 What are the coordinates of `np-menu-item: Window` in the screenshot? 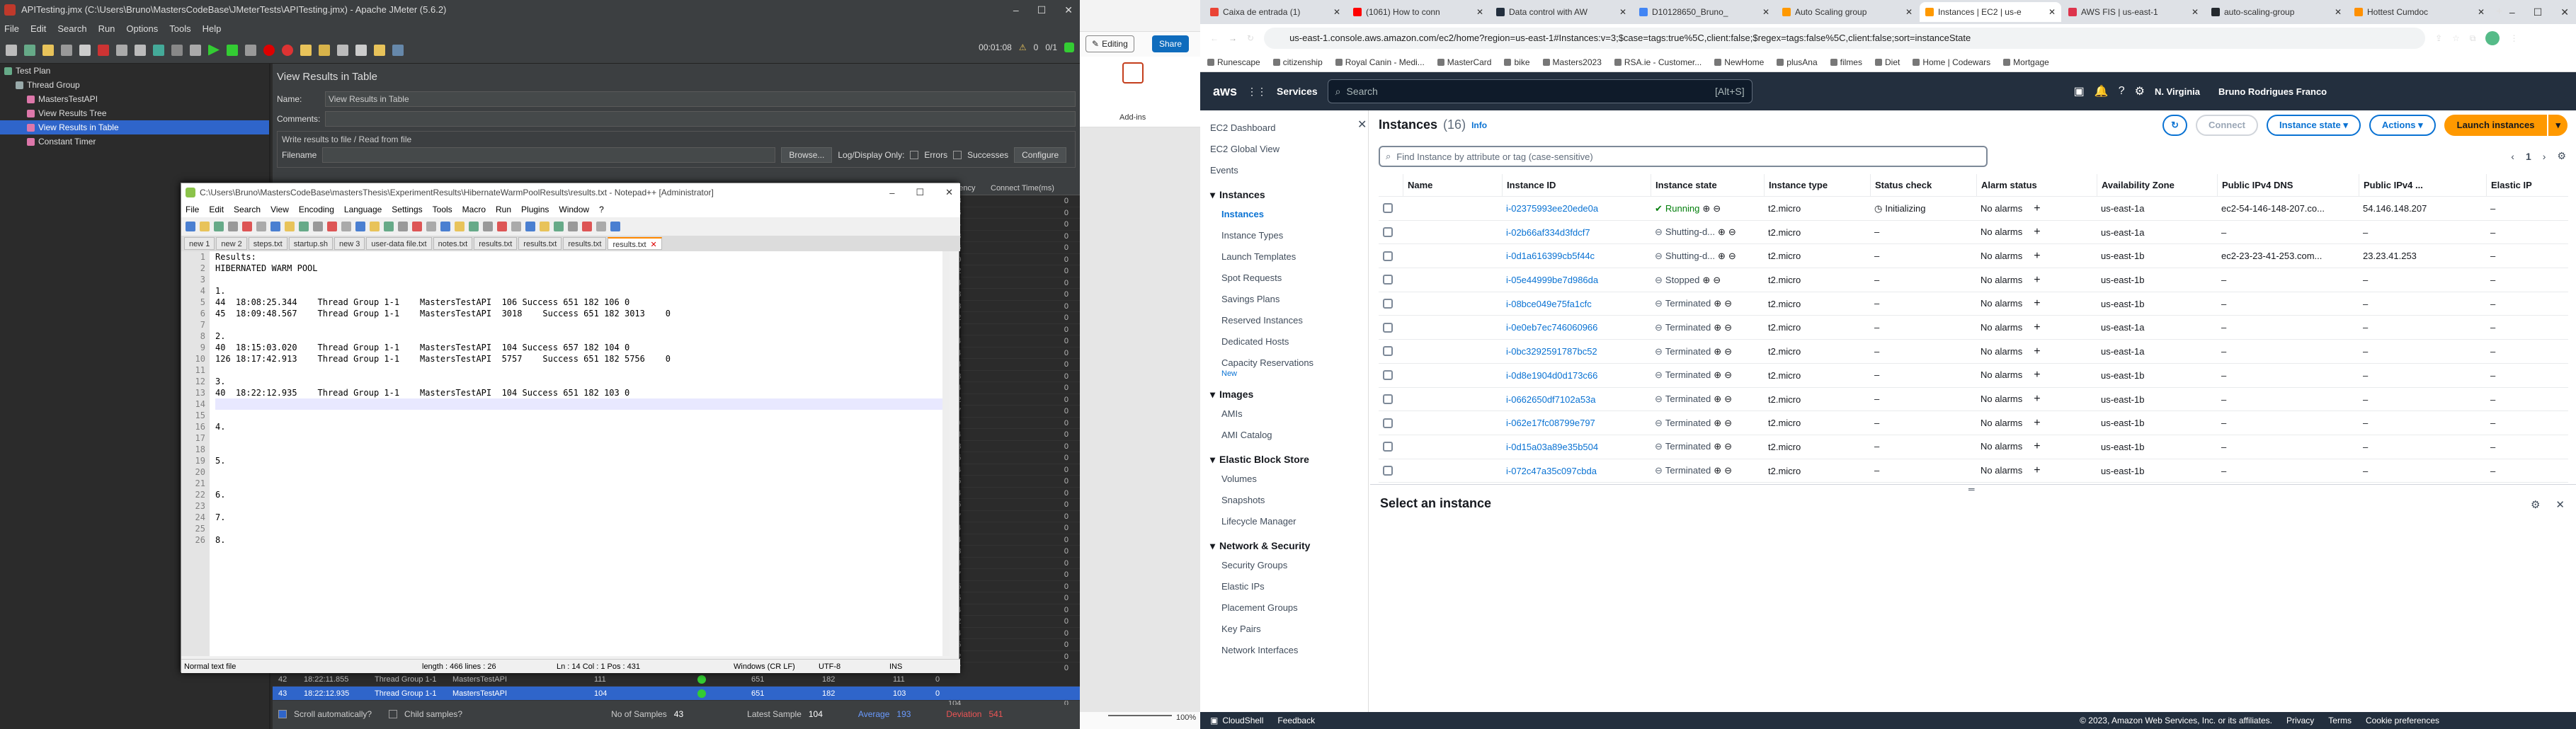 It's located at (574, 209).